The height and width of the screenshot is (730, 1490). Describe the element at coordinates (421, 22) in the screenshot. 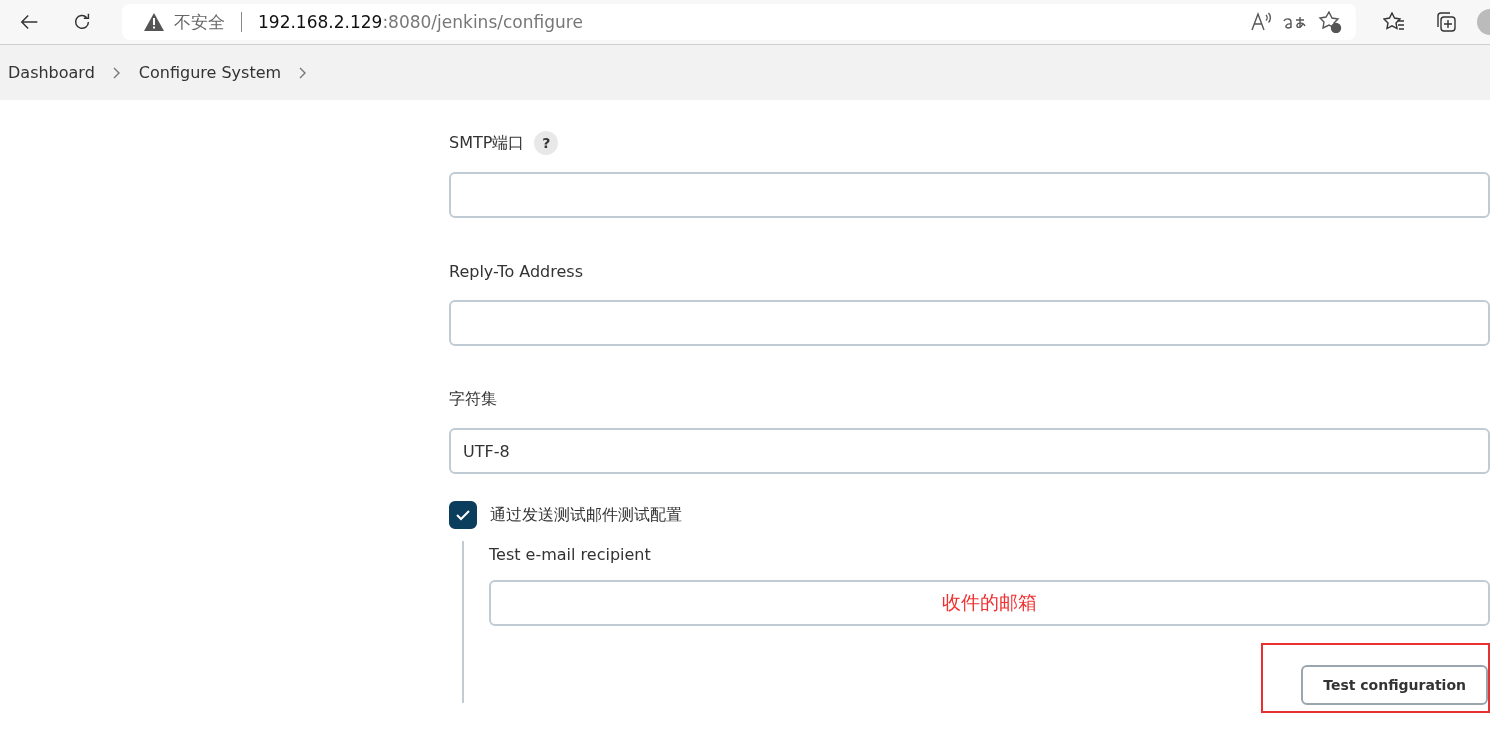

I see `url-text: 192.168.2.129:8080/jenkins/configure` at that location.